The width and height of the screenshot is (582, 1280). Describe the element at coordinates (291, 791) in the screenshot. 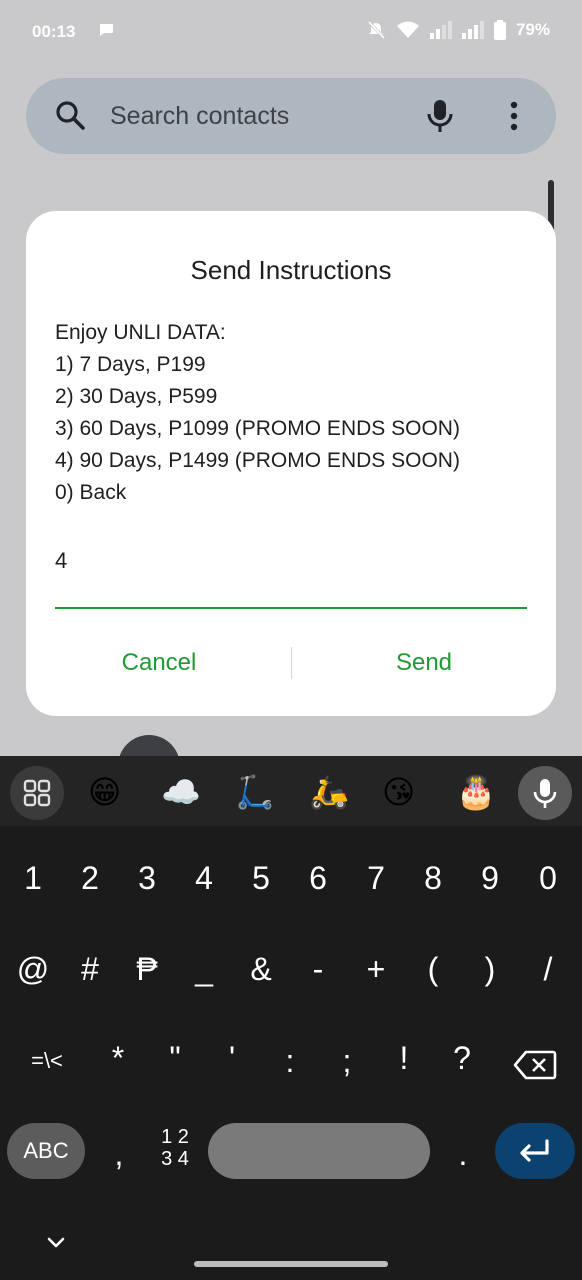

I see `keyboard-toolbar: 😁 ☁️ 🛴 🛵 😘 🎂` at that location.